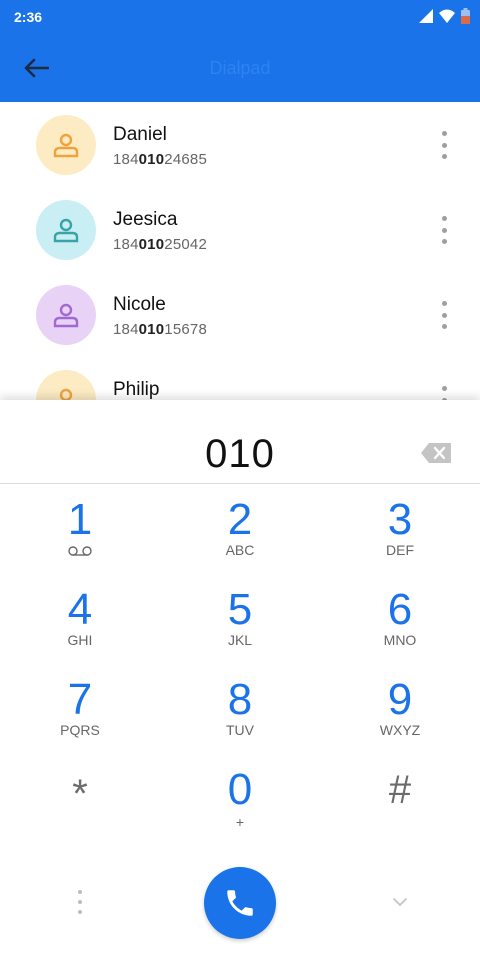 The image size is (480, 960). I want to click on key-letters: +, so click(240, 822).